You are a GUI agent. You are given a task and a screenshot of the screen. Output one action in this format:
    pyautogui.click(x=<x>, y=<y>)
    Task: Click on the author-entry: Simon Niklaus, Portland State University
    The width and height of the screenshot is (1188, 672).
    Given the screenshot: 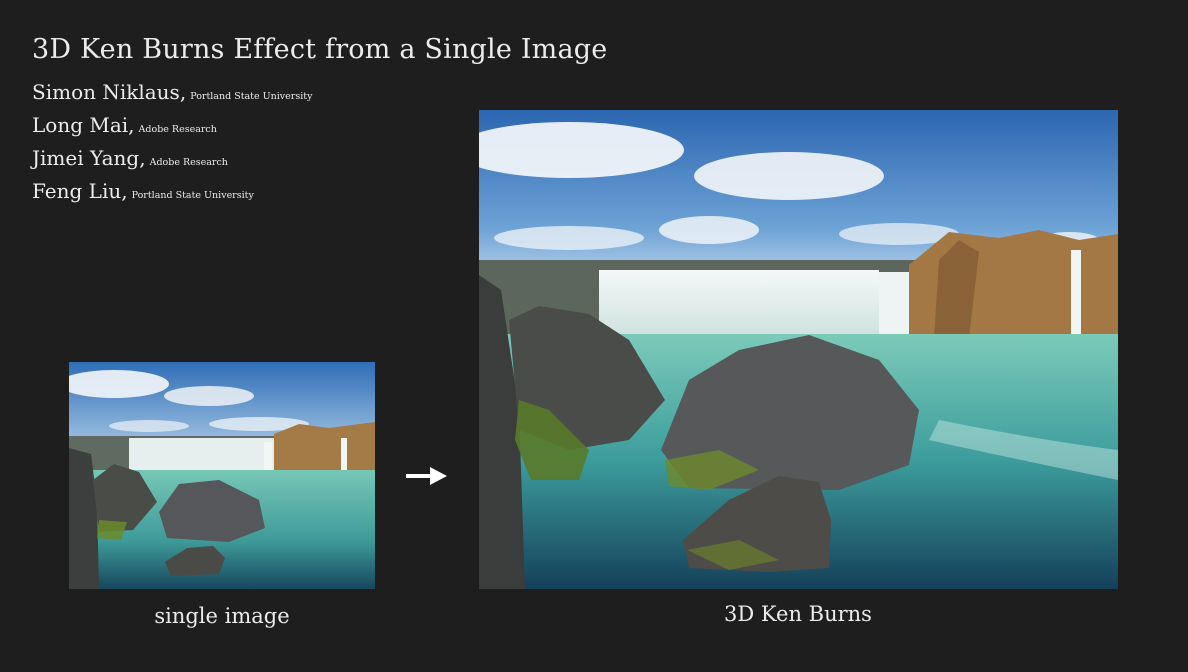 What is the action you would take?
    pyautogui.click(x=172, y=94)
    